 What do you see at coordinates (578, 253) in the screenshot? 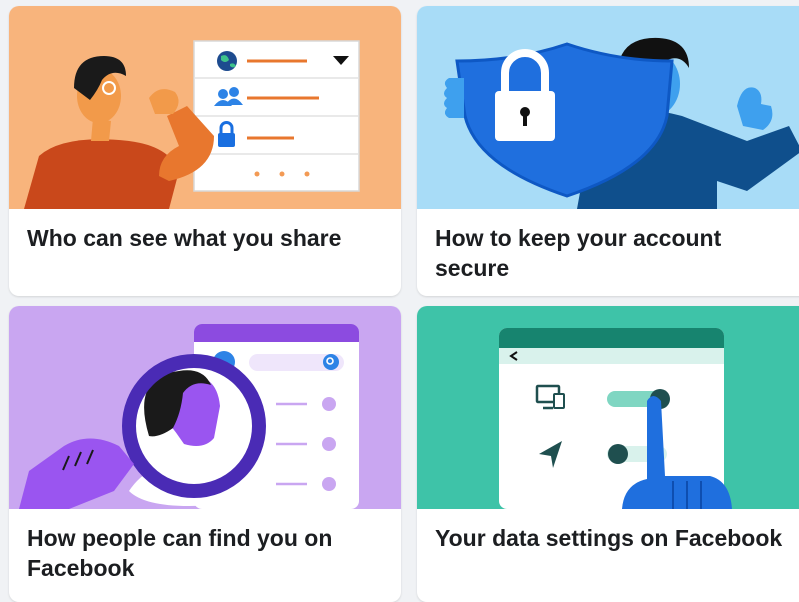
I see `card-title: How to keep your account secure` at bounding box center [578, 253].